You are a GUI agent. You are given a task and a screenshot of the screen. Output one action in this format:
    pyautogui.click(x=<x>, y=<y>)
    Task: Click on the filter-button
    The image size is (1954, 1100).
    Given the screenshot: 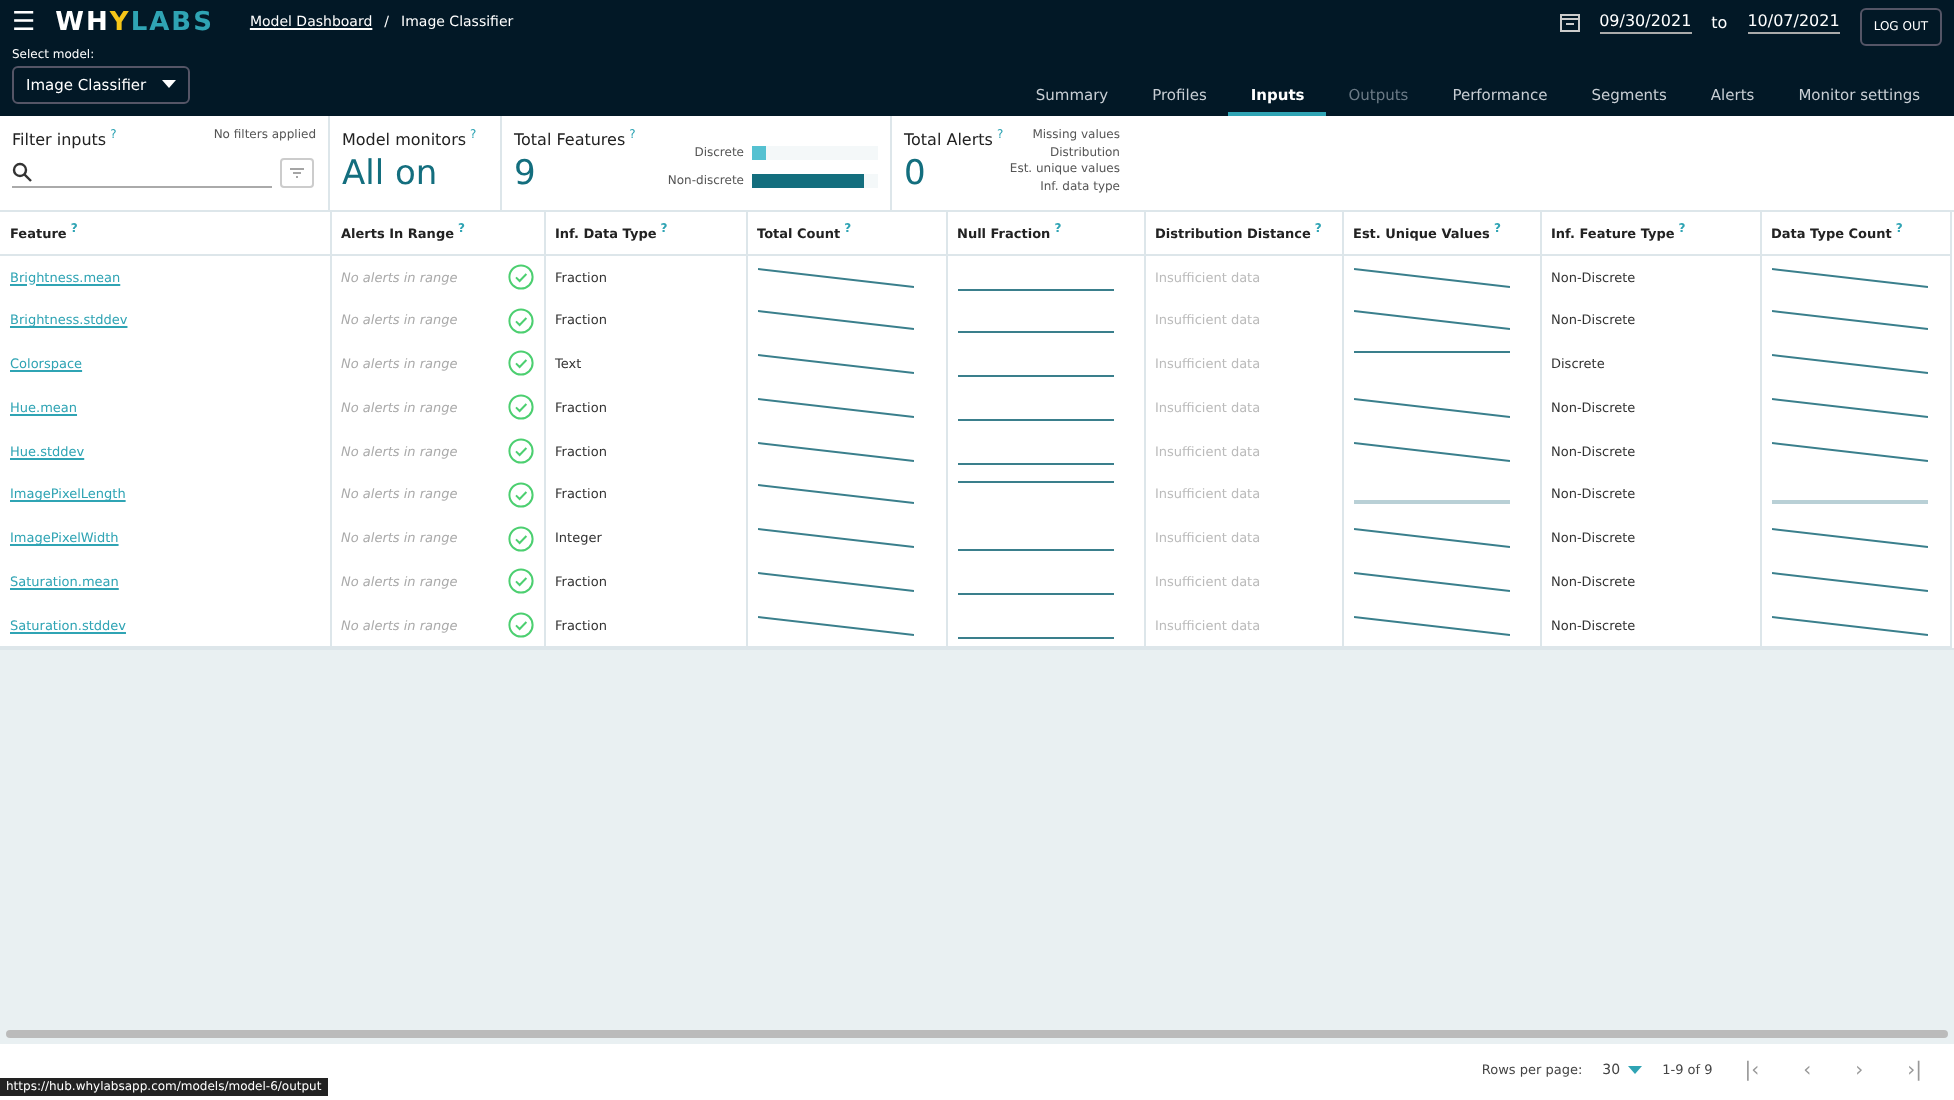 What is the action you would take?
    pyautogui.click(x=297, y=172)
    